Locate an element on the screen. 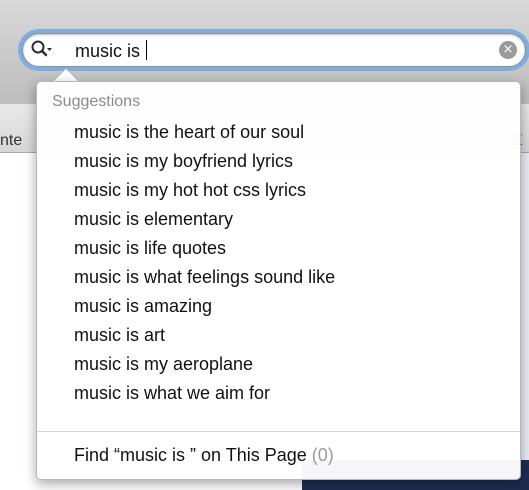  search-icon is located at coordinates (42, 50).